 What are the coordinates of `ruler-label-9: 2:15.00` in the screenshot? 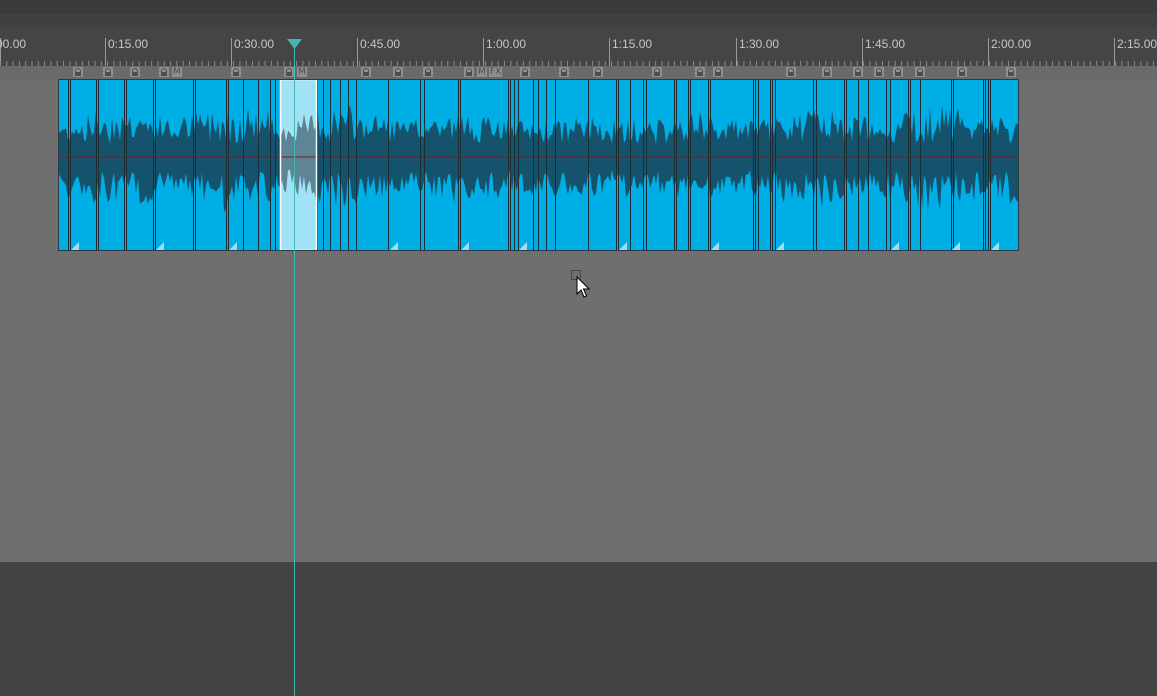 It's located at (1137, 44).